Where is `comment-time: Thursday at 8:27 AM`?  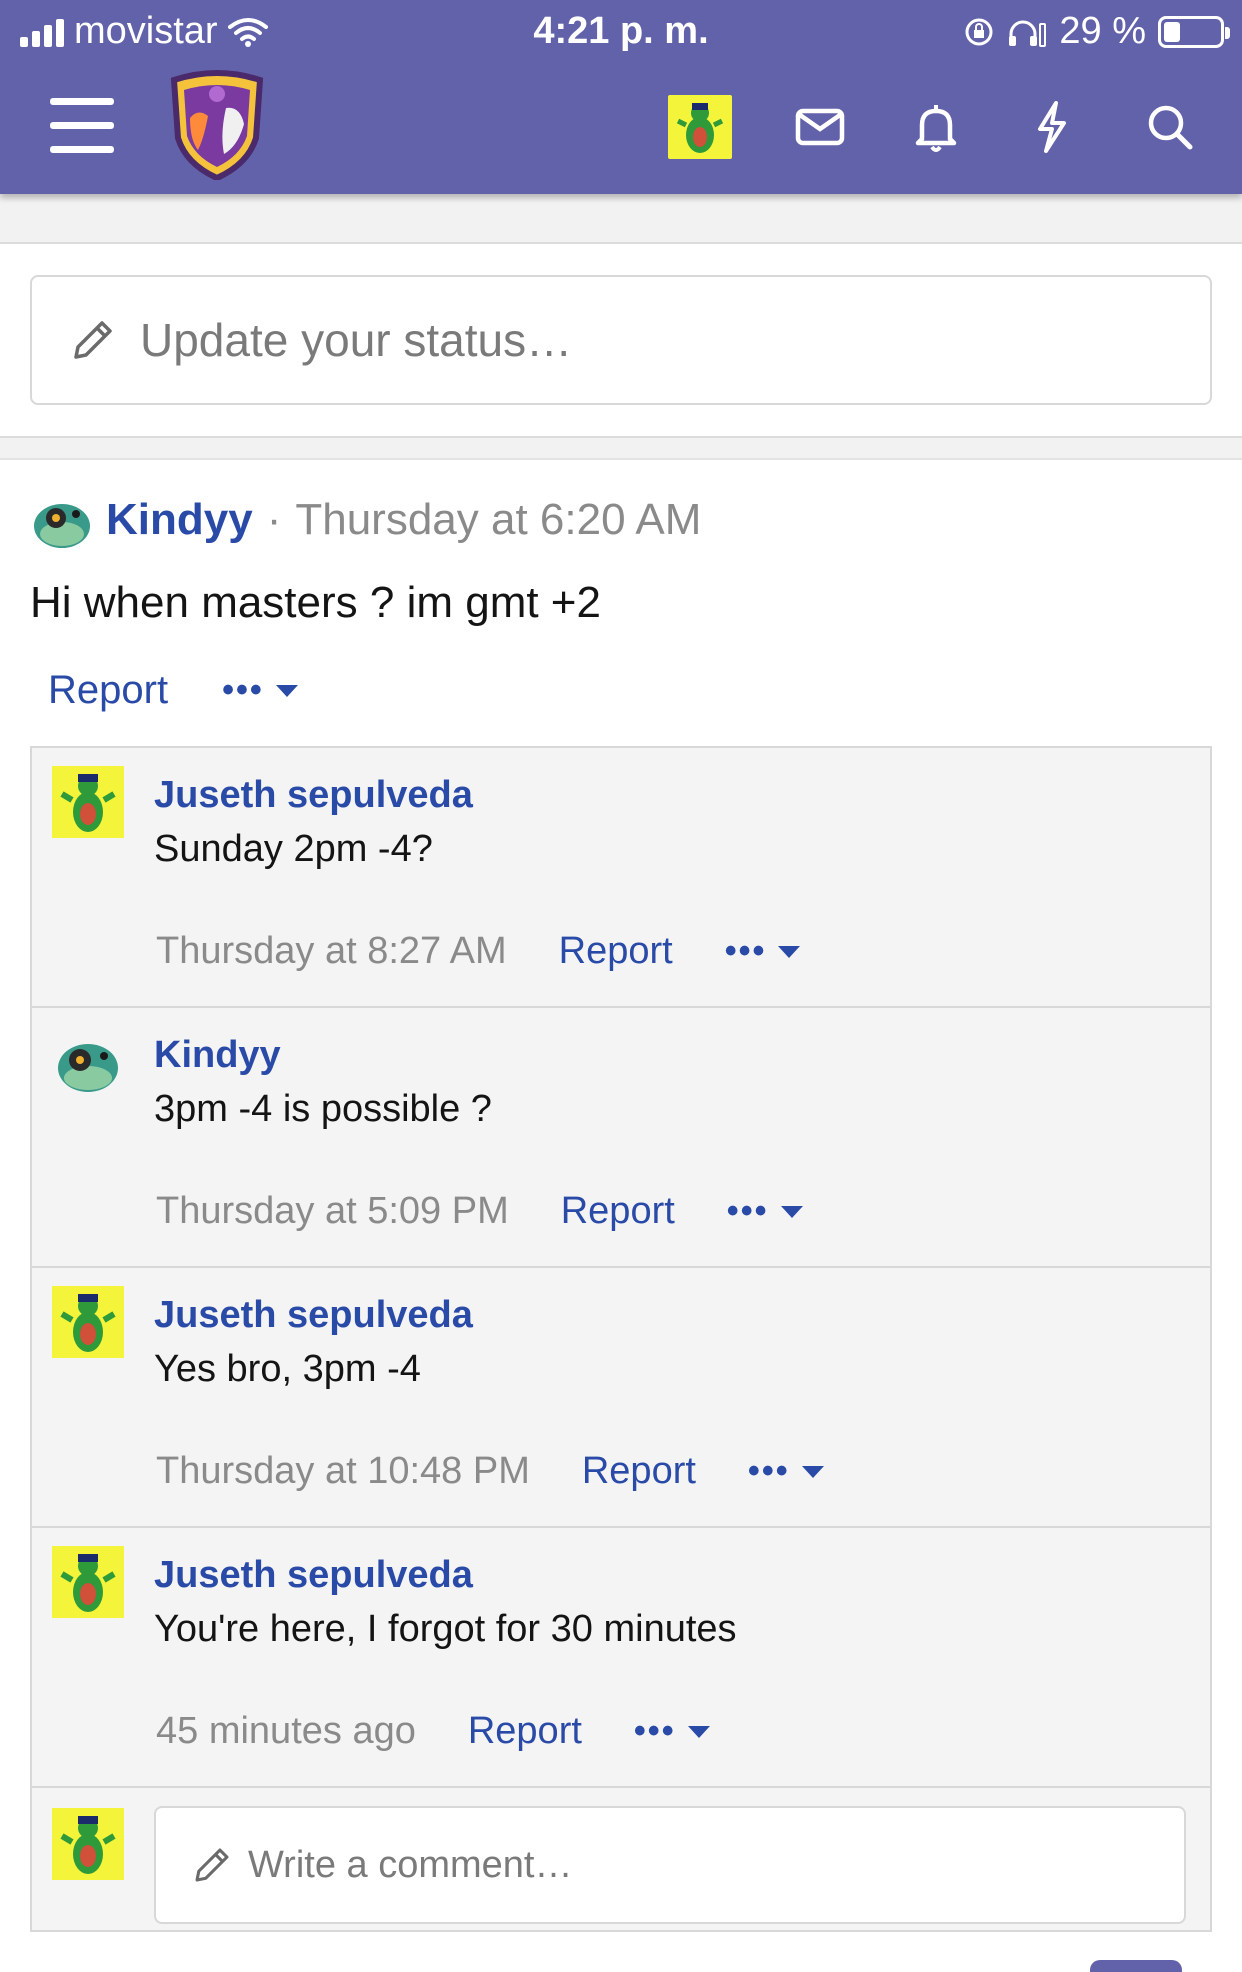
comment-time: Thursday at 8:27 AM is located at coordinates (331, 951).